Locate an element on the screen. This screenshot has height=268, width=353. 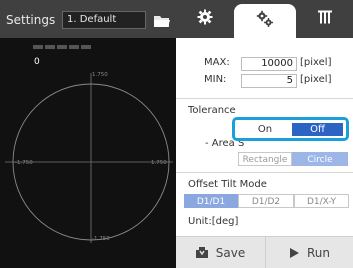
tilt-icon is located at coordinates (325, 19).